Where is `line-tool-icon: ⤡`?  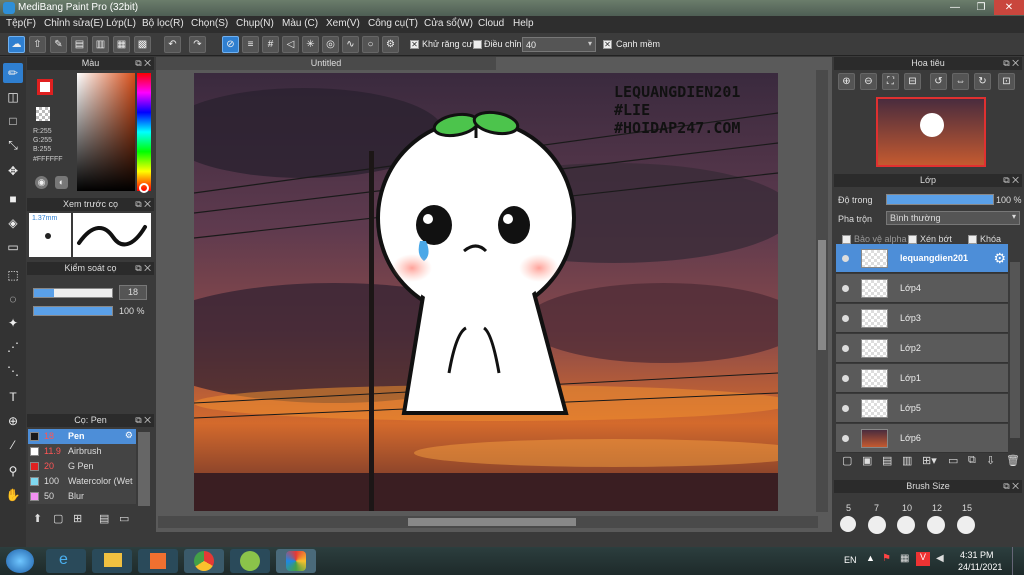
line-tool-icon: ⤡ is located at coordinates (13, 145).